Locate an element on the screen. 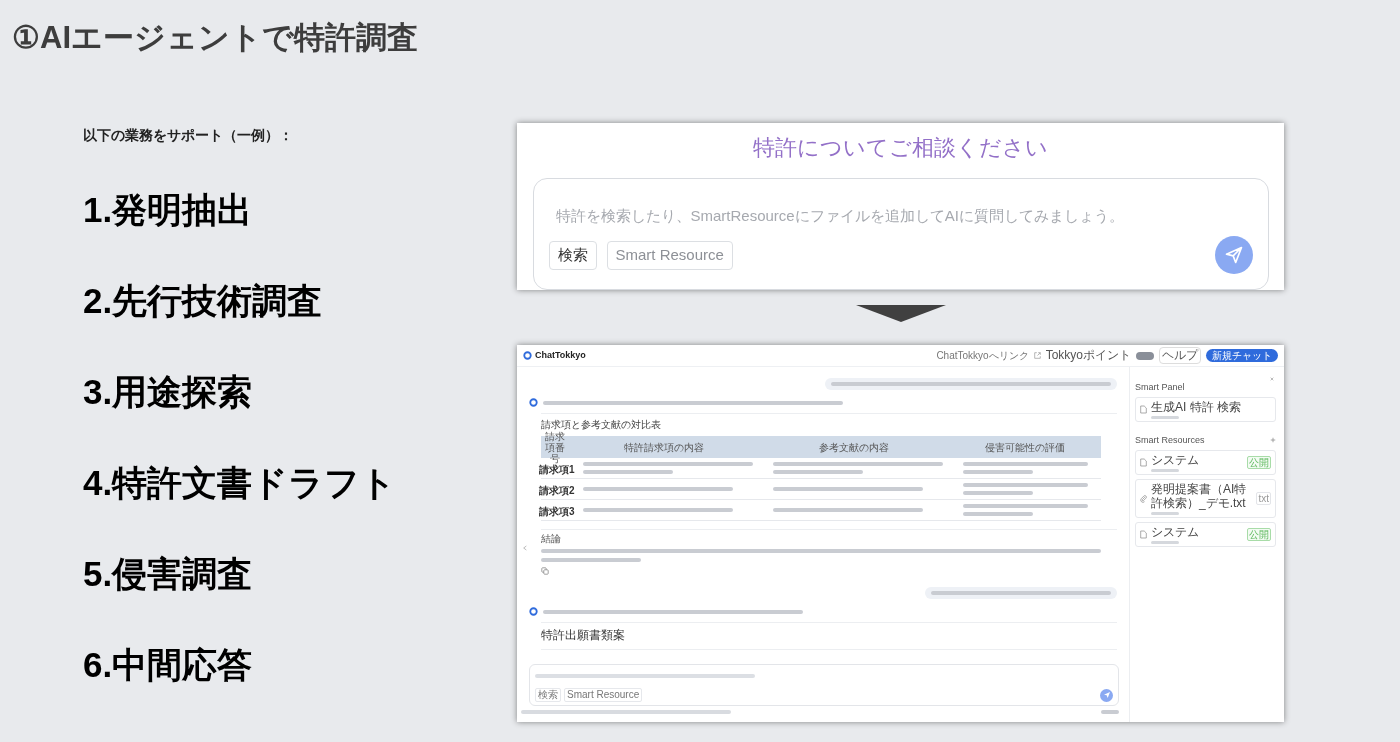  help-link: ヘルプ is located at coordinates (1180, 355).